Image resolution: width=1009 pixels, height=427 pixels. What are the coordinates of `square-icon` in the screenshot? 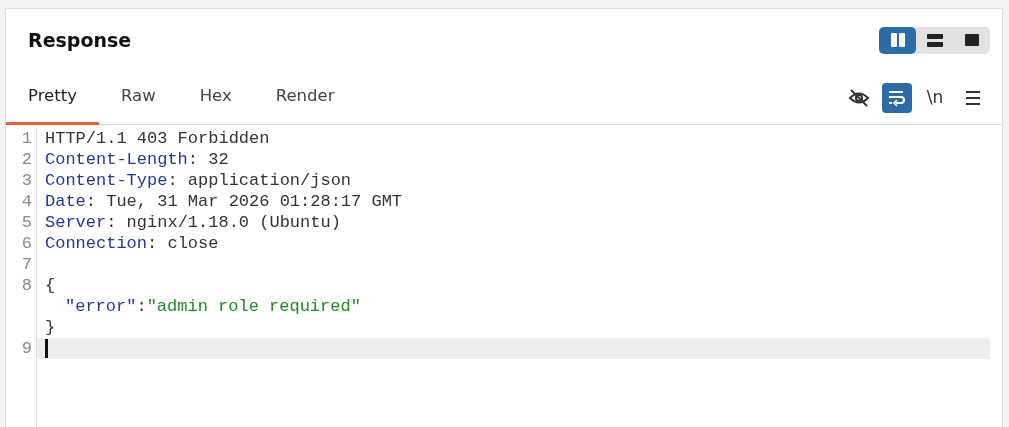 It's located at (971, 40).